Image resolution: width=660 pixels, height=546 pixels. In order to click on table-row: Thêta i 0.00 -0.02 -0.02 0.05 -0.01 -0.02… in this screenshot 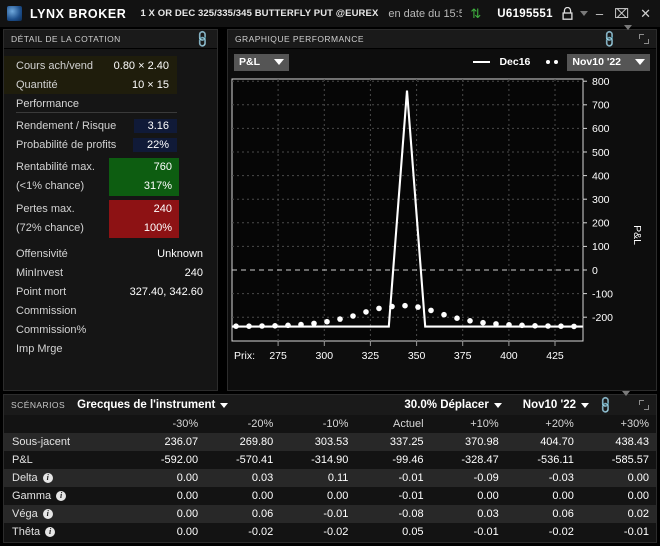, I will do `click(330, 532)`.